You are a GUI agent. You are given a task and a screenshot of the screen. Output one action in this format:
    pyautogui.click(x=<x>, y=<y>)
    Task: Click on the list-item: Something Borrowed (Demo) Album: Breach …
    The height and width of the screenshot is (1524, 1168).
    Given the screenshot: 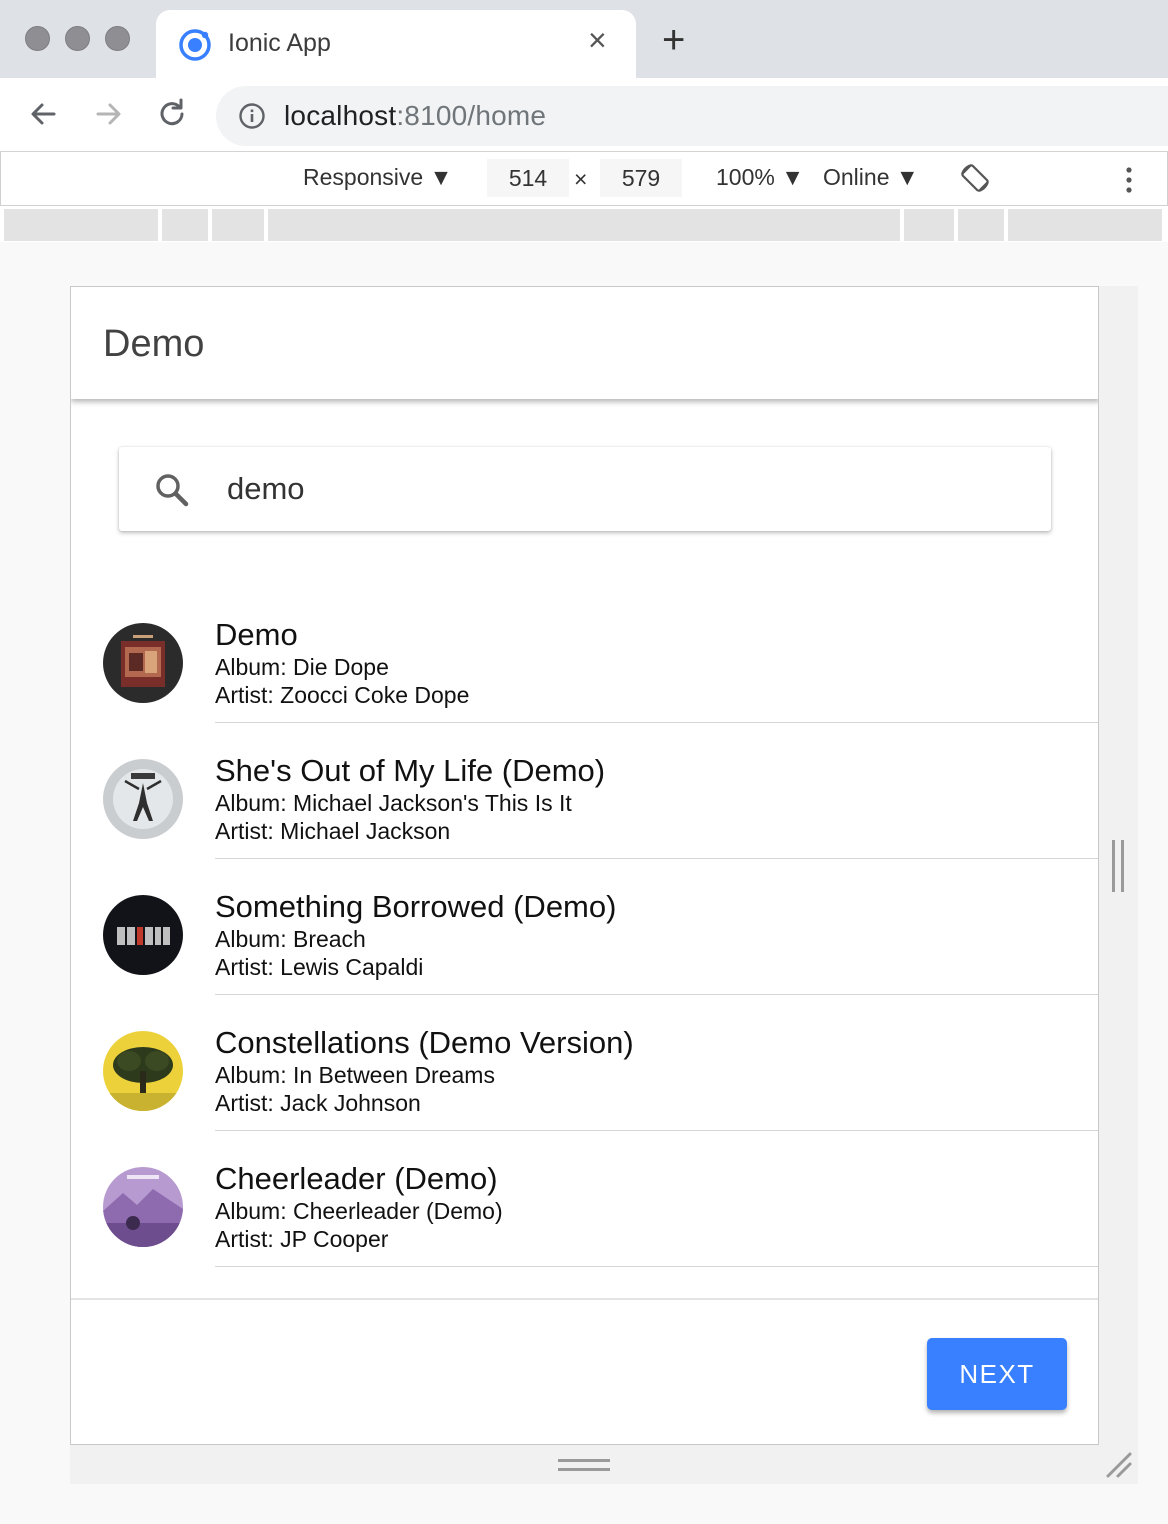 What is the action you would take?
    pyautogui.click(x=584, y=927)
    